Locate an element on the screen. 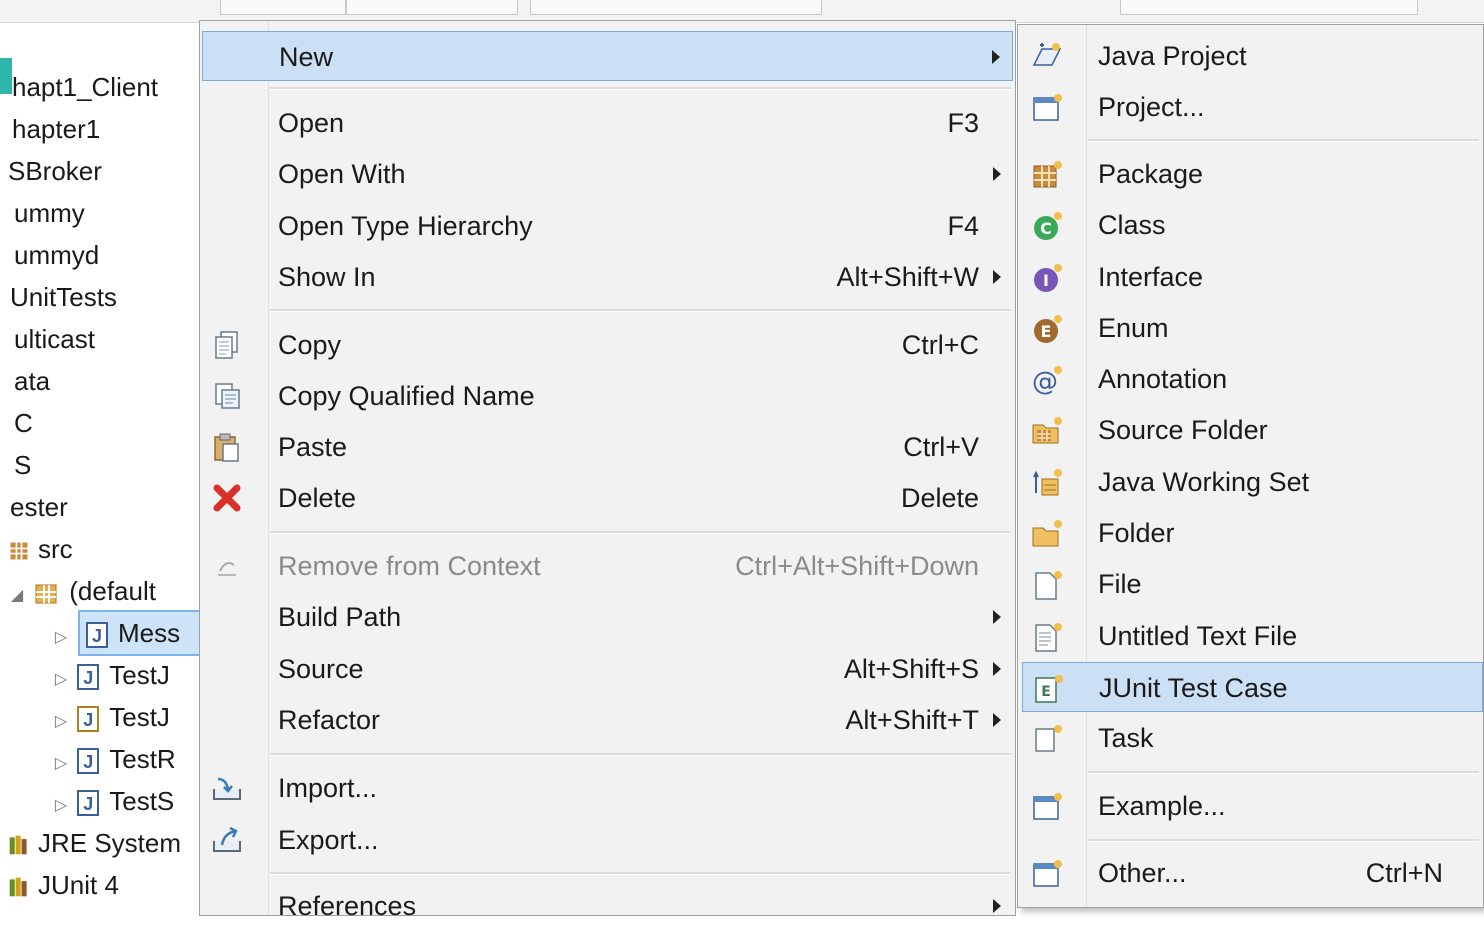 This screenshot has width=1484, height=931. tree-item-project: SBroker is located at coordinates (55, 171).